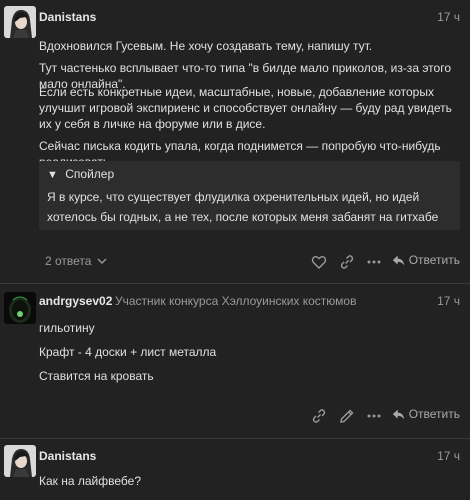  Describe the element at coordinates (236, 301) in the screenshot. I see `user-title: Участник конкурса Хэллоуинских костюмов` at that location.